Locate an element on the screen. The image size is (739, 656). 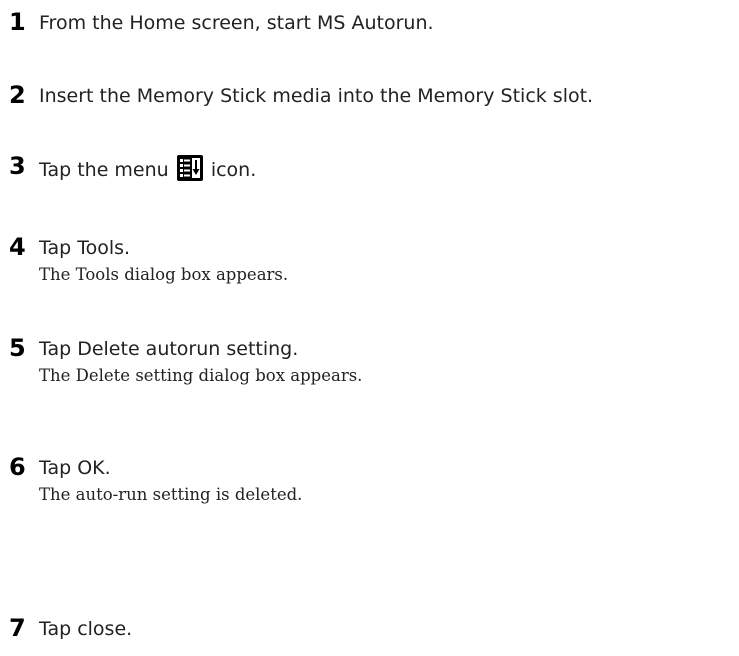
step-instruction: Tap Delete autorun setting. is located at coordinates (169, 349).